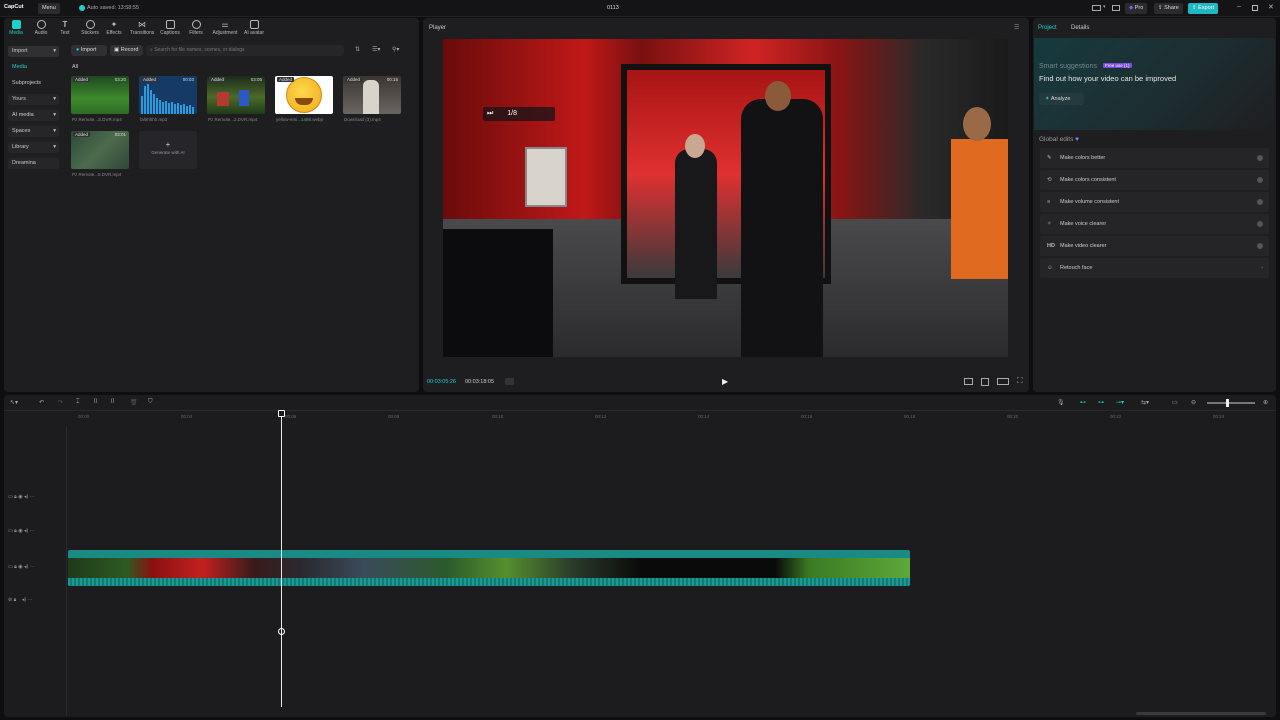 Image resolution: width=1280 pixels, height=720 pixels. Describe the element at coordinates (33, 99) in the screenshot. I see `sidebar-item-yours: Yours ▾` at that location.